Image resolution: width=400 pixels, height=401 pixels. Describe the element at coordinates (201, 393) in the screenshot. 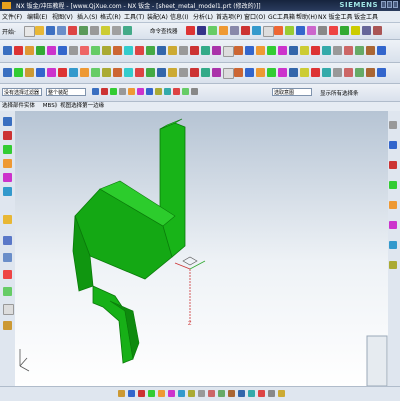

I see `status-tool-9-icon` at that location.